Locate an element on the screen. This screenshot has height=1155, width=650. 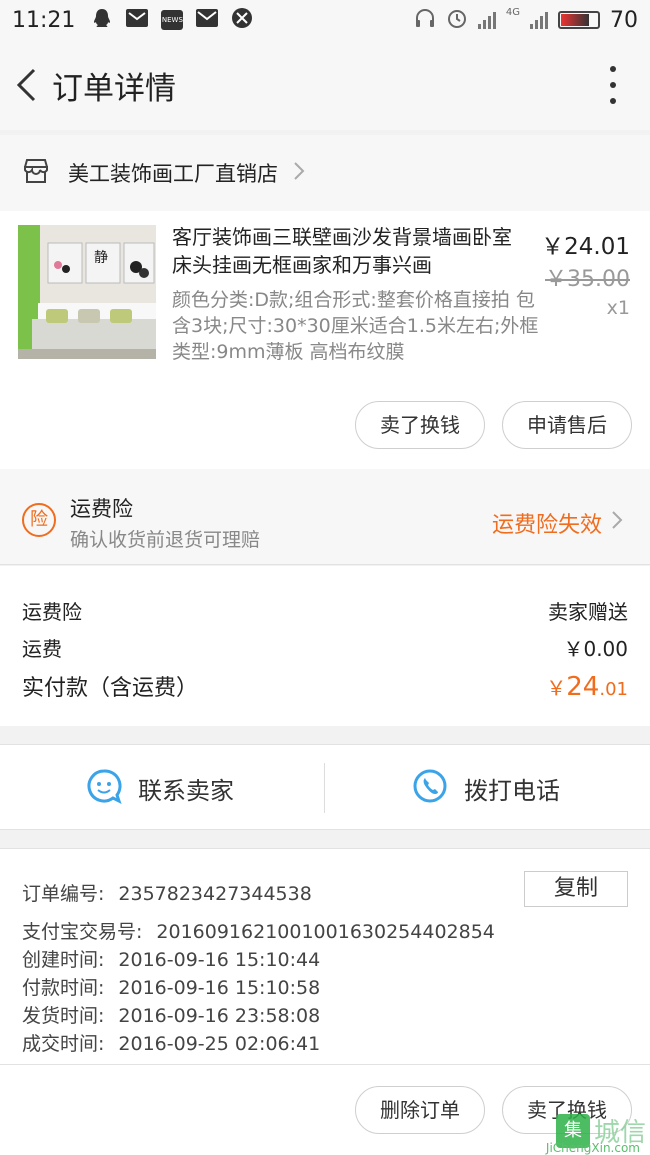
contact-bar: 联系卖家 拨打电话 is located at coordinates (325, 787).